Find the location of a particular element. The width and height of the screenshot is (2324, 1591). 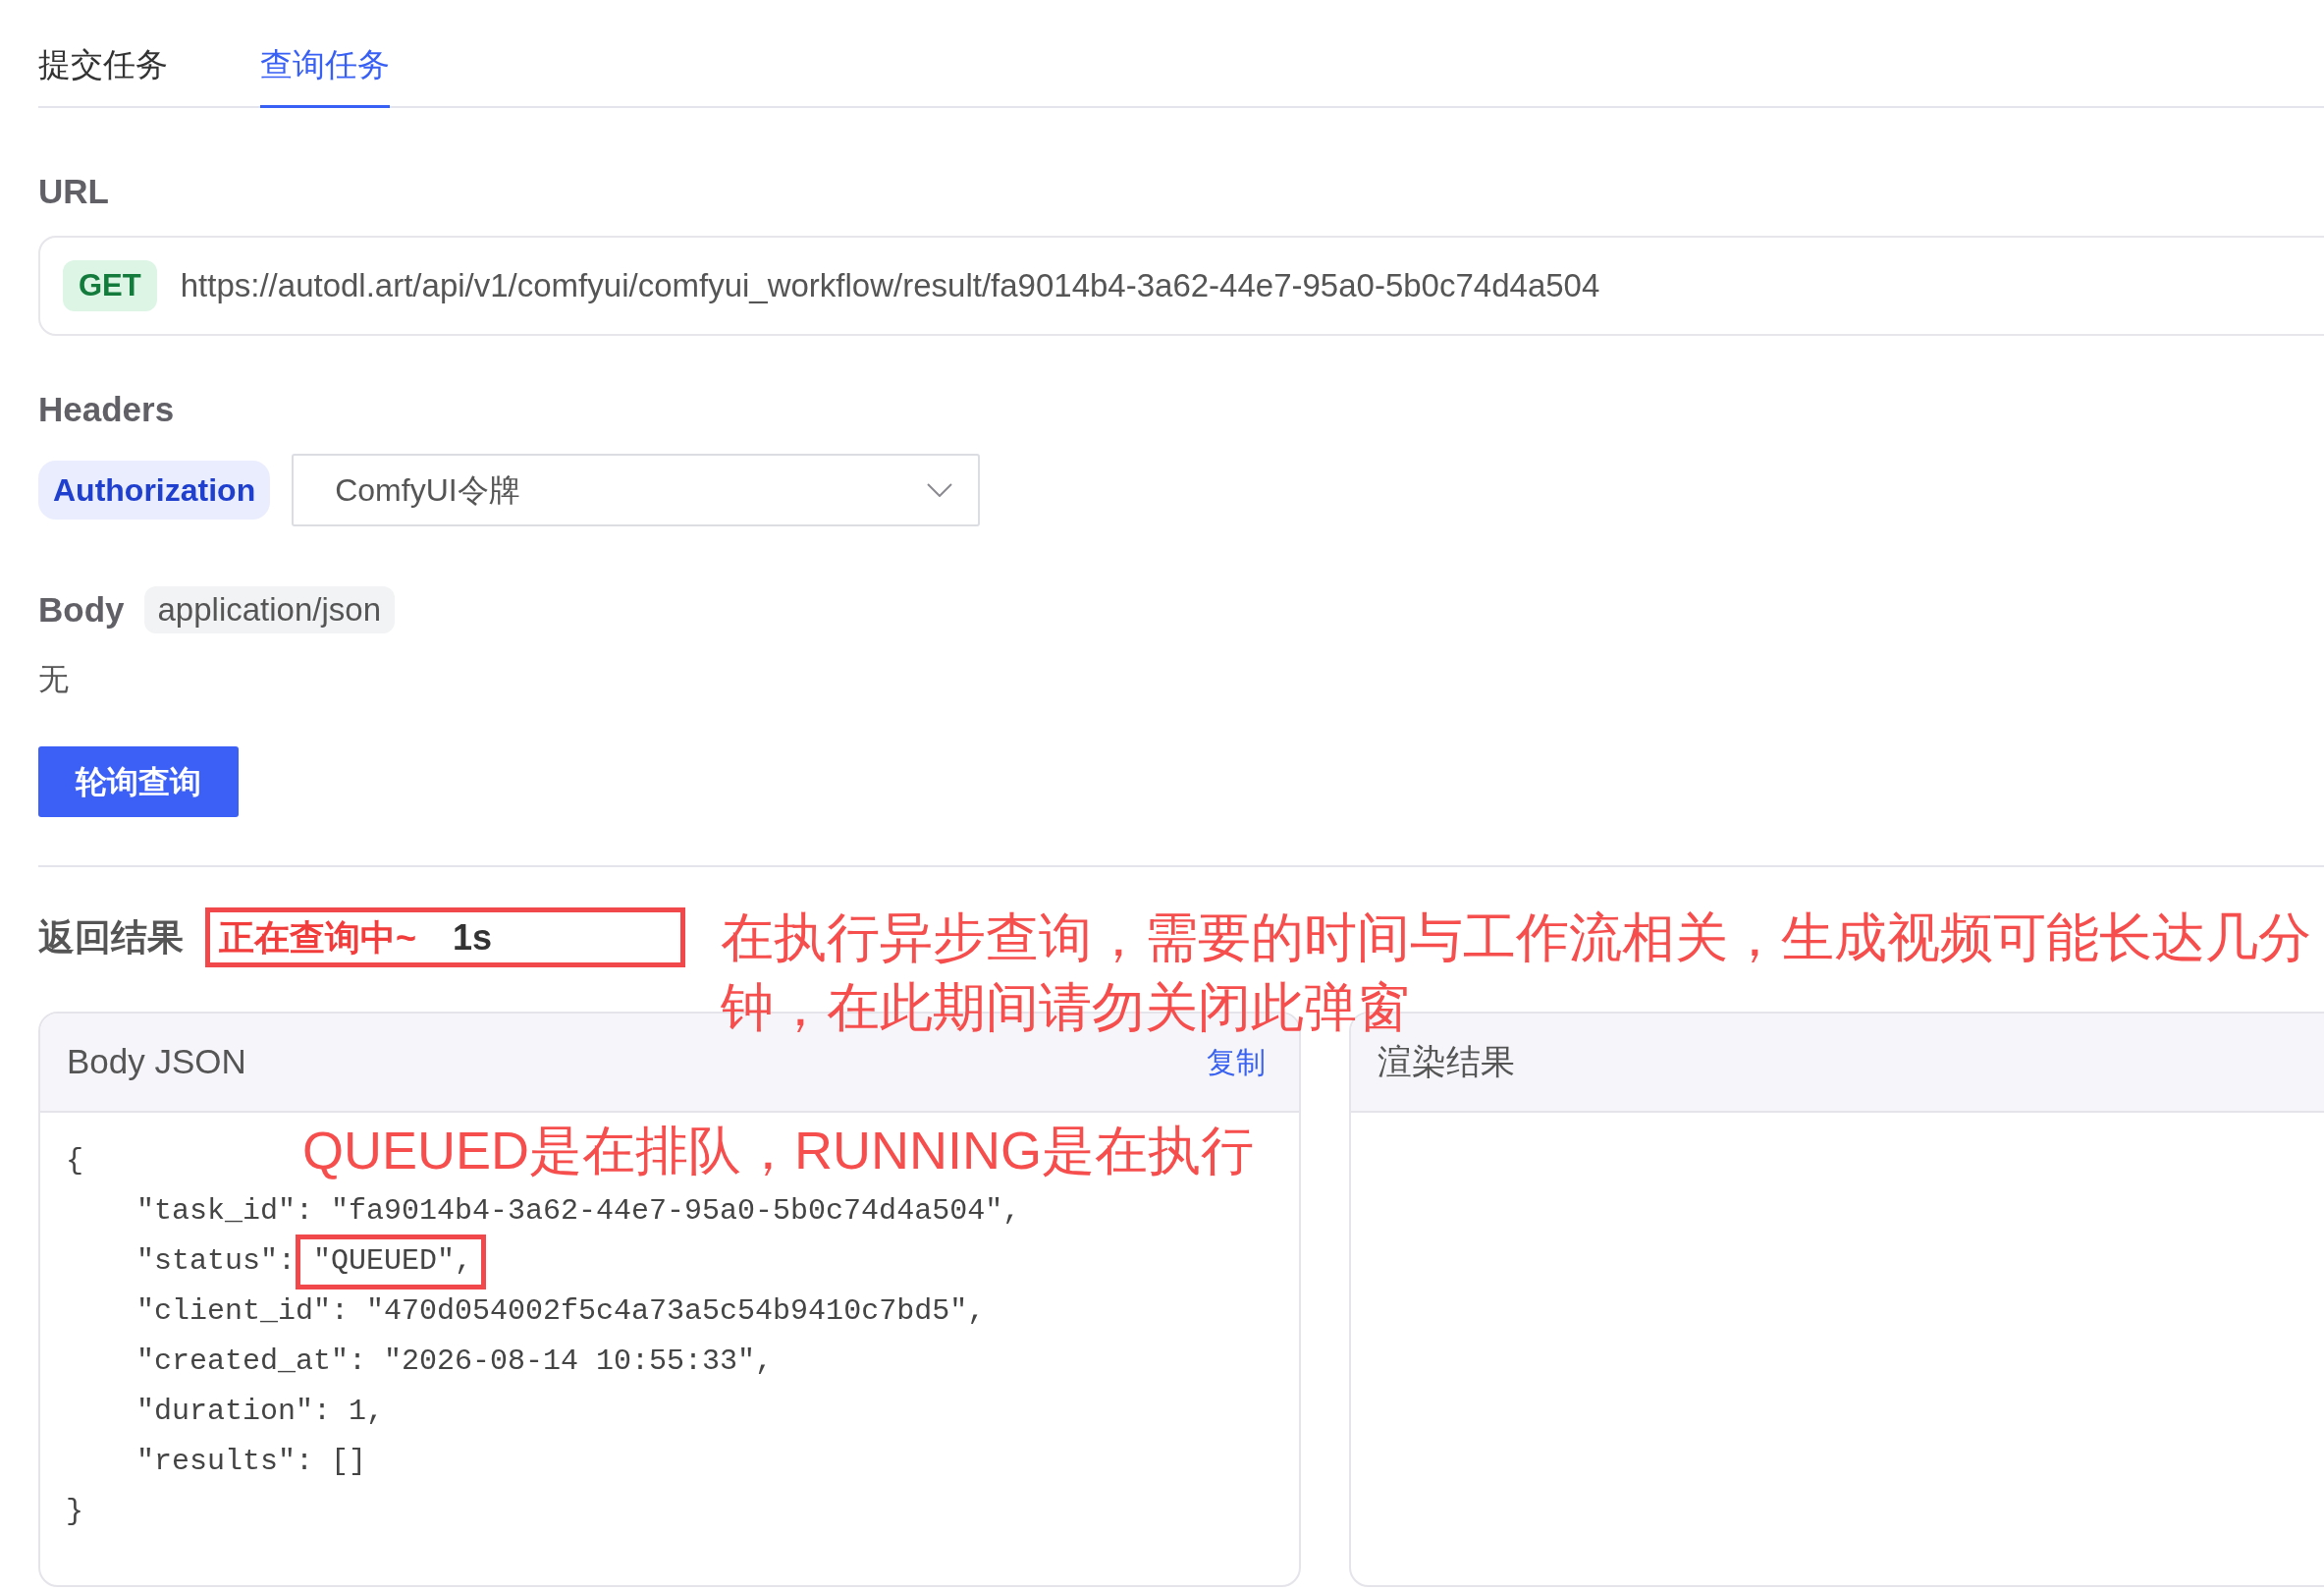

url-text: https://autodl.art/api/v1/comfyui/comfyui_workflow/result/fa9014b4-3a62-44e7-95a0-5b0c74d4a504 is located at coordinates (890, 286).